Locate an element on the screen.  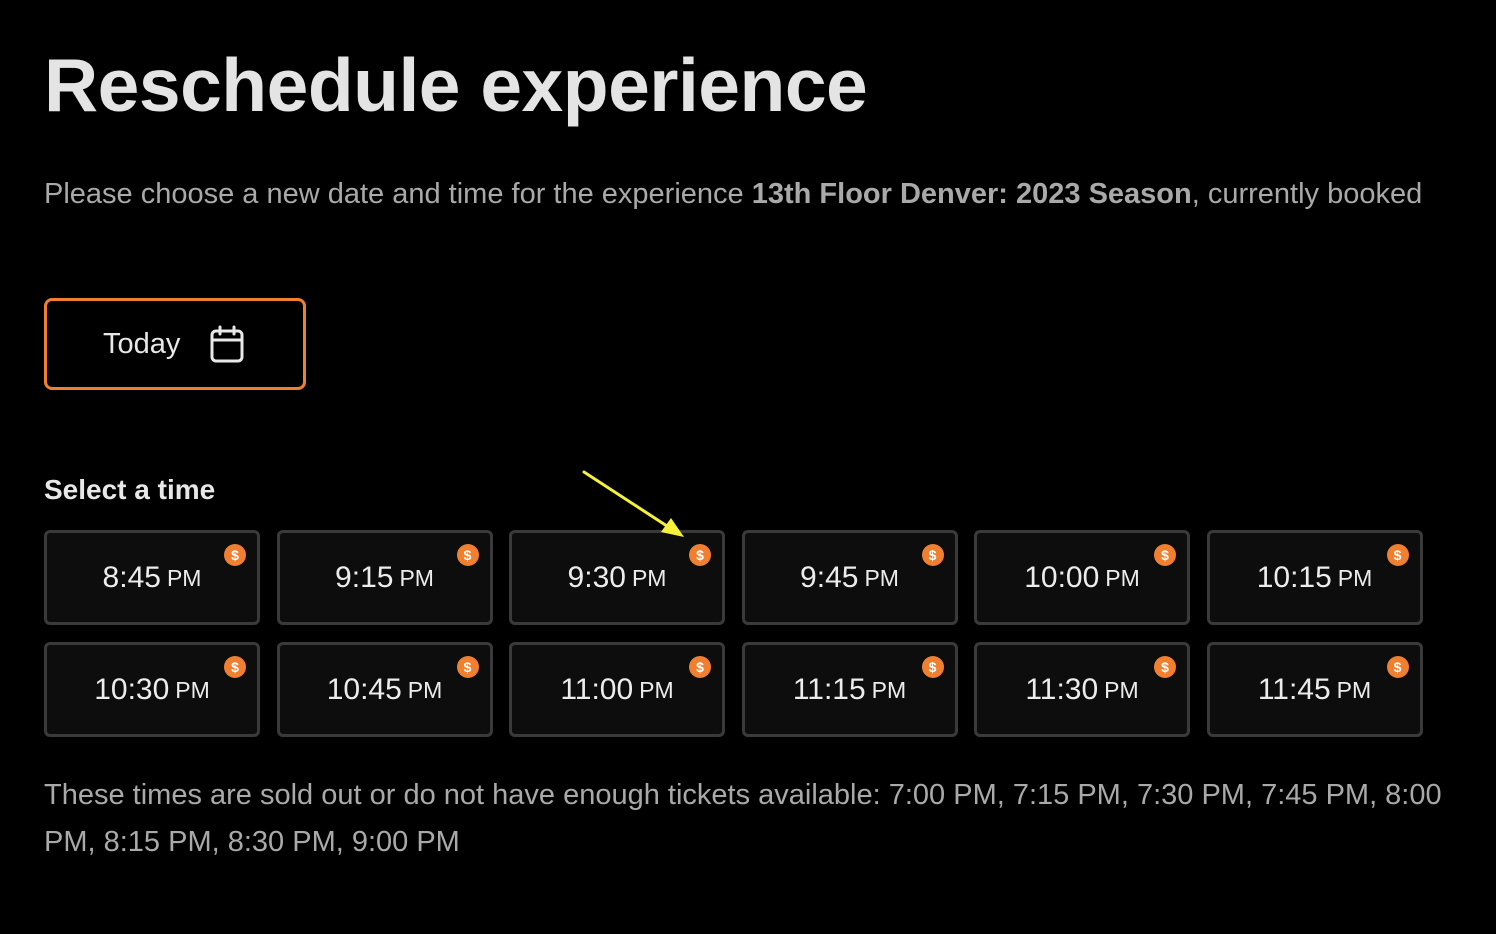
page-title: Reschedule experience is located at coordinates (456, 85).